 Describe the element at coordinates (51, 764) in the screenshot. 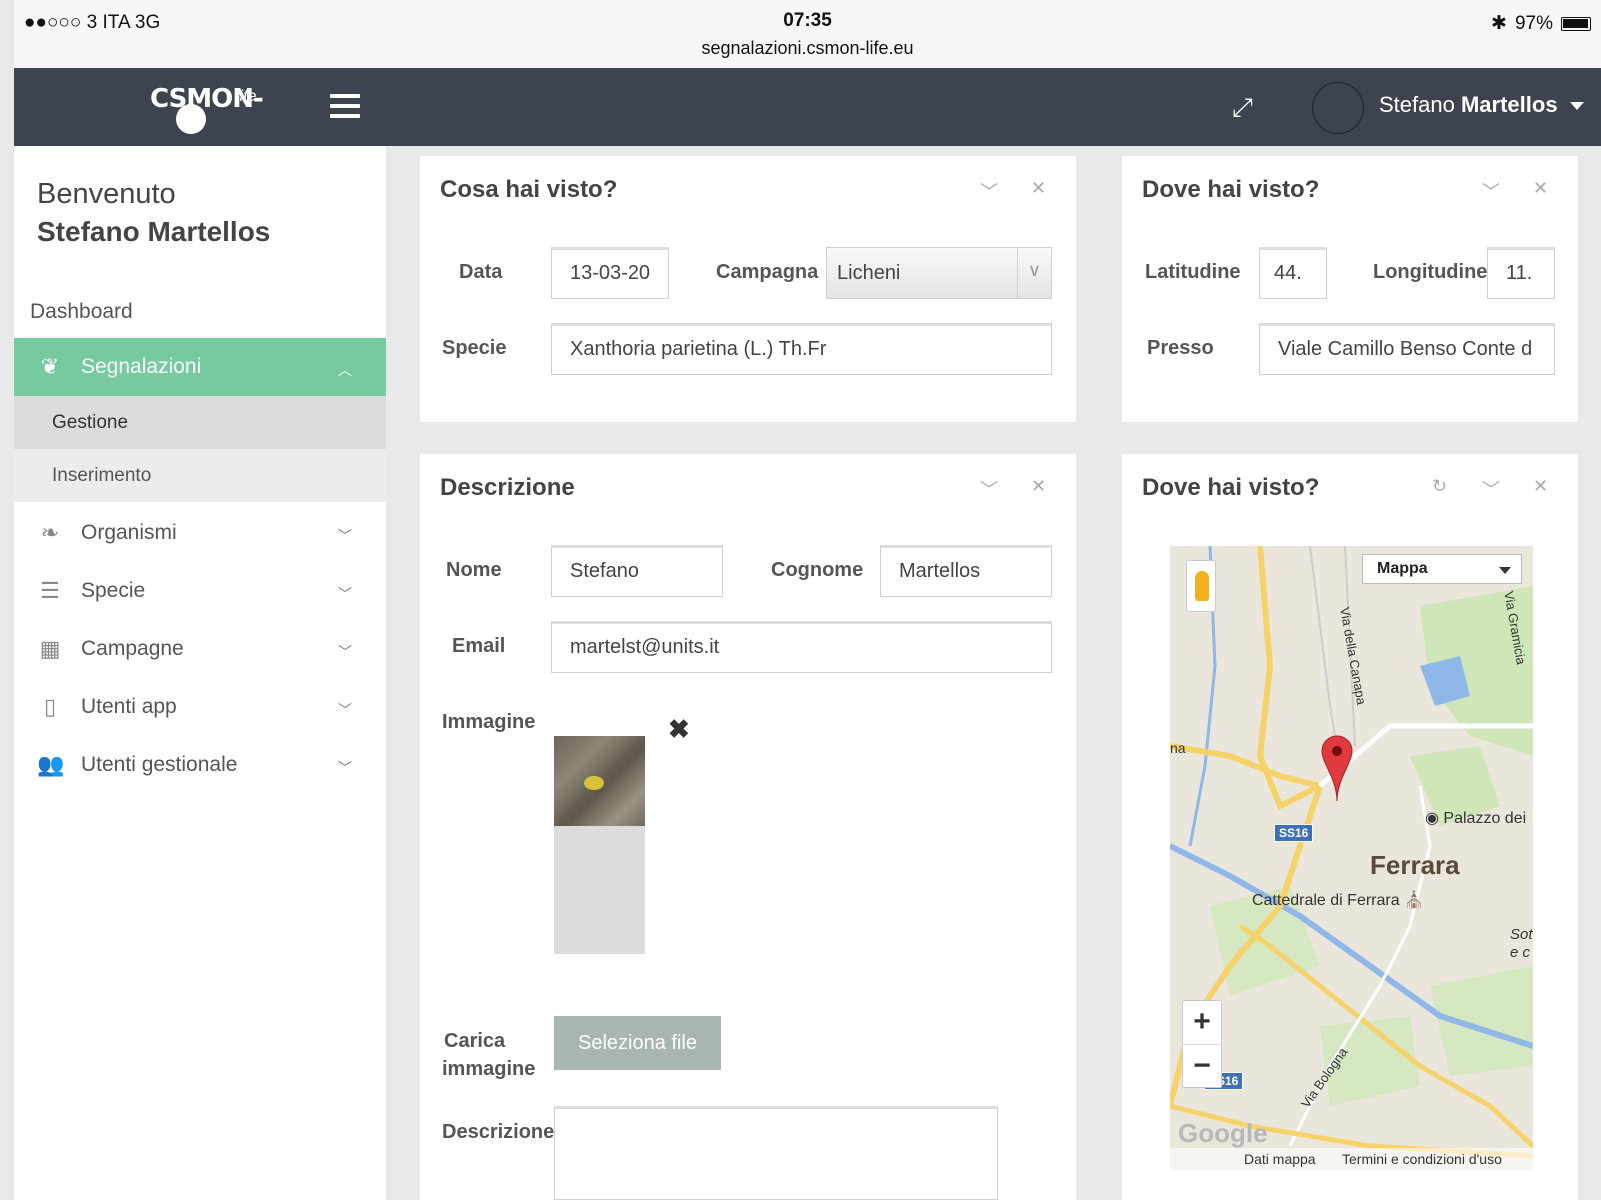

I see `users-icon: 👥` at that location.